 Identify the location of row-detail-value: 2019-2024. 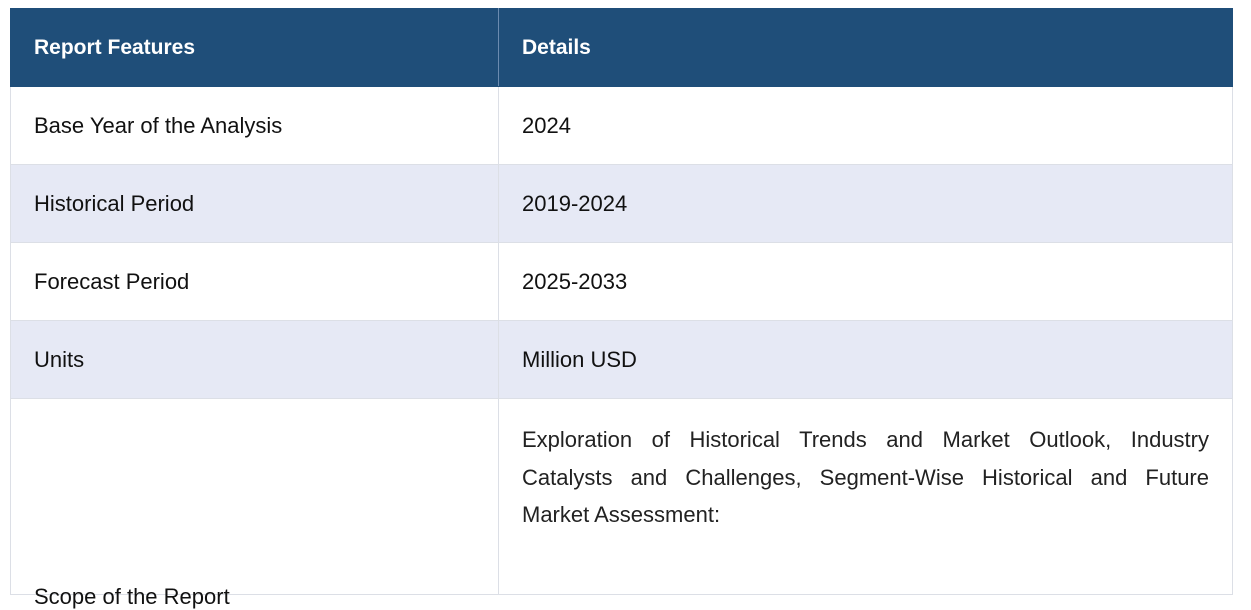
(865, 203).